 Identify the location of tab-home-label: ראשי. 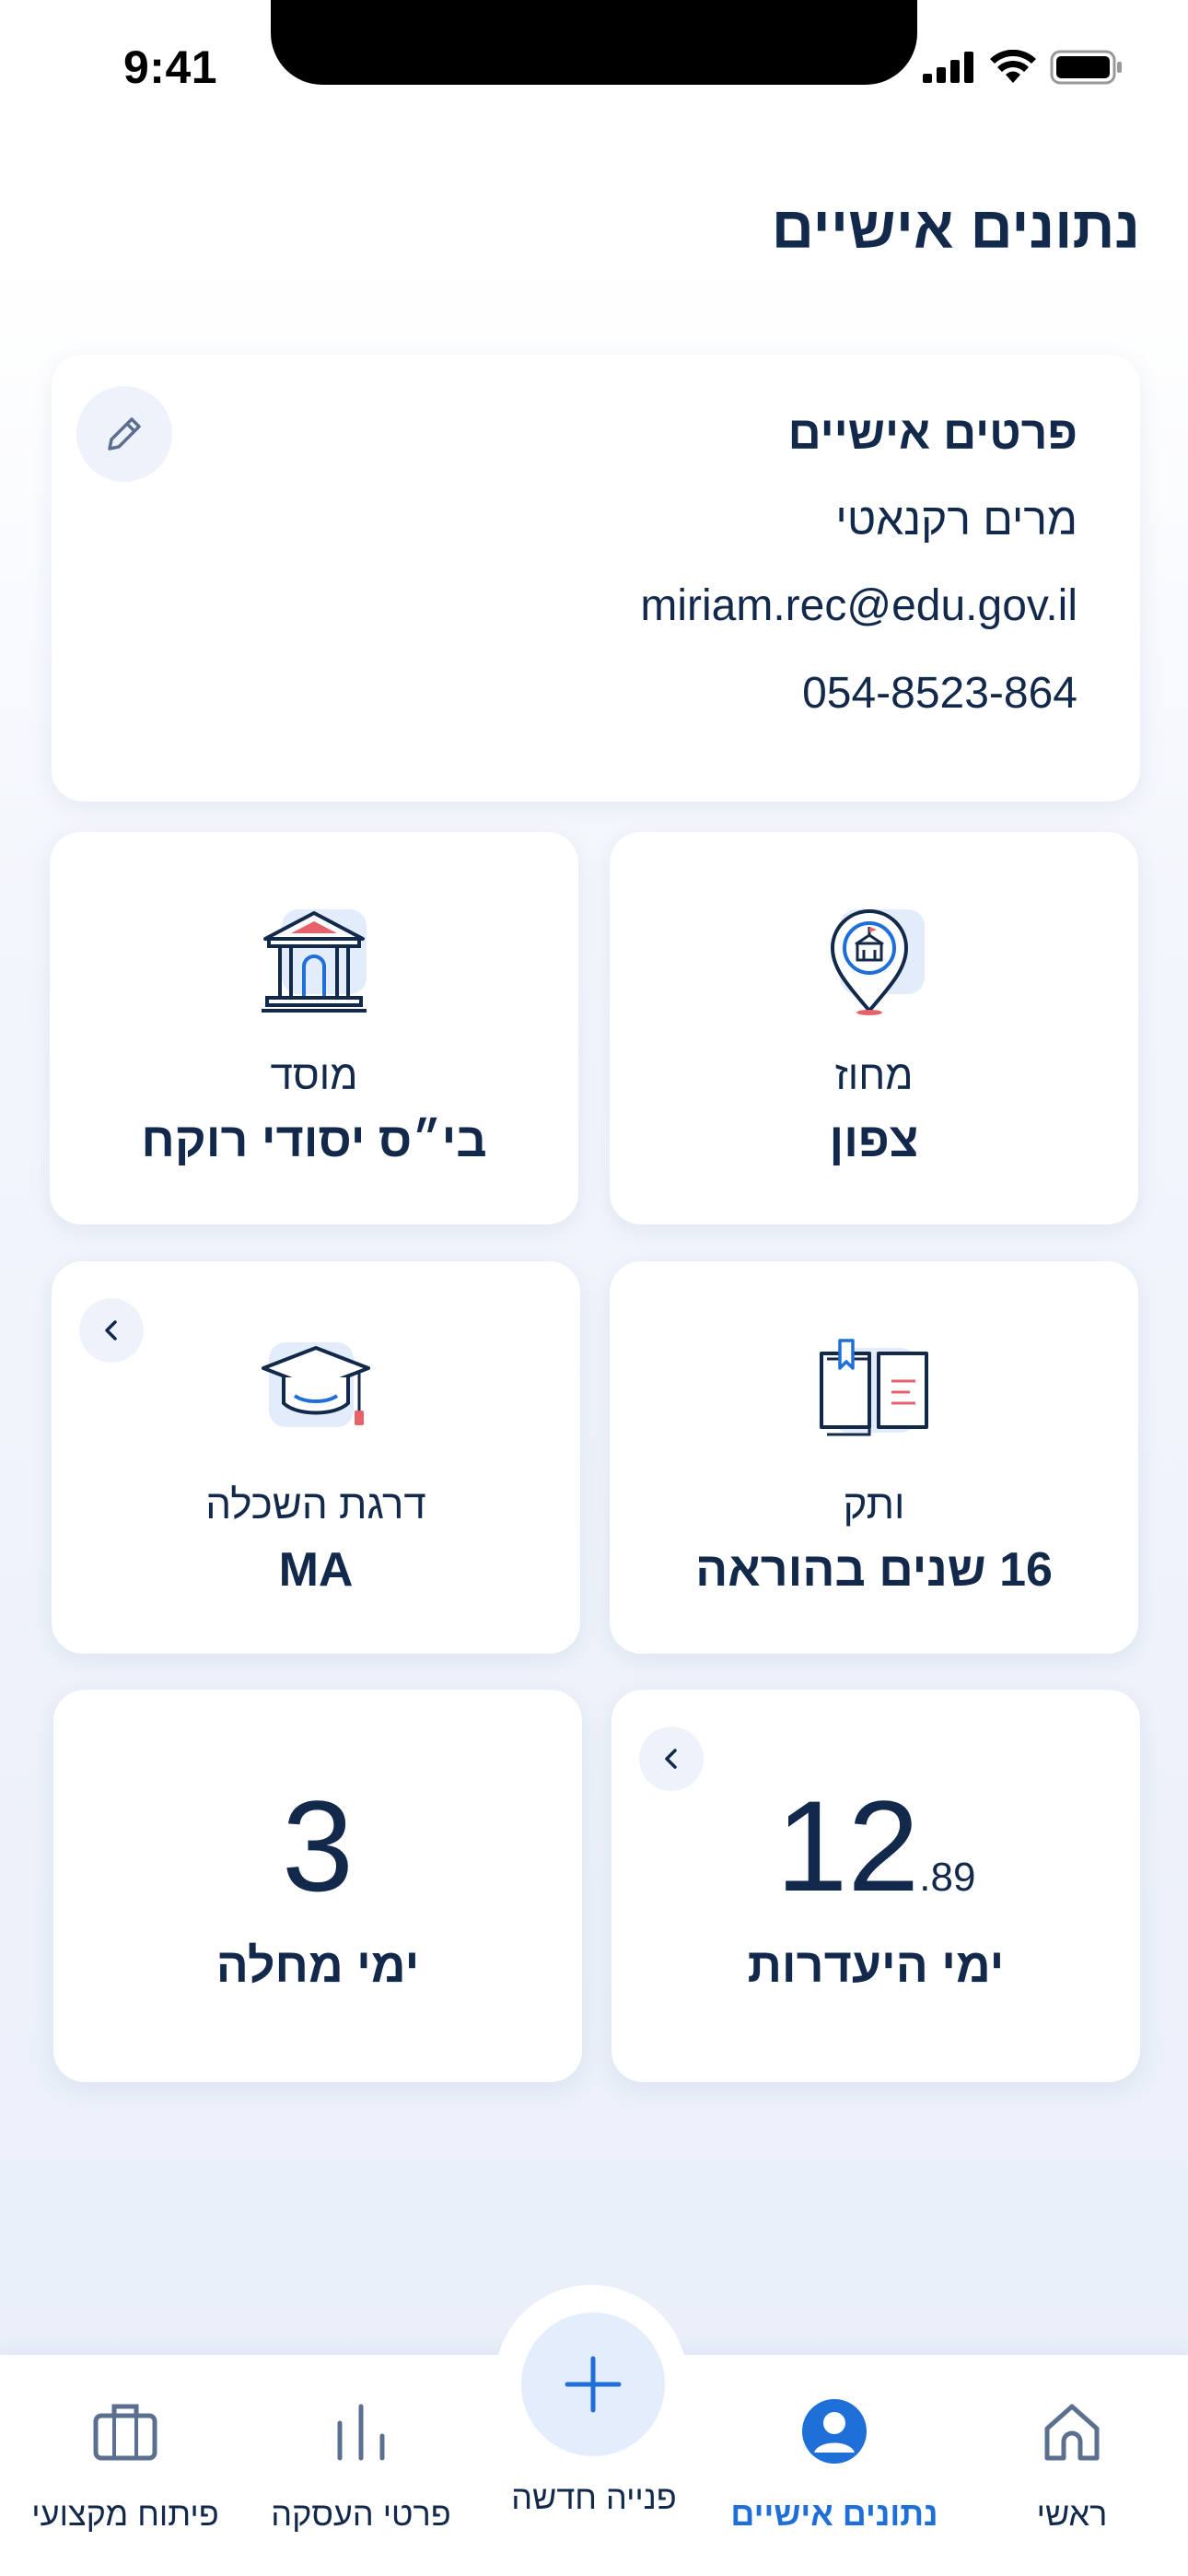
(1072, 2514).